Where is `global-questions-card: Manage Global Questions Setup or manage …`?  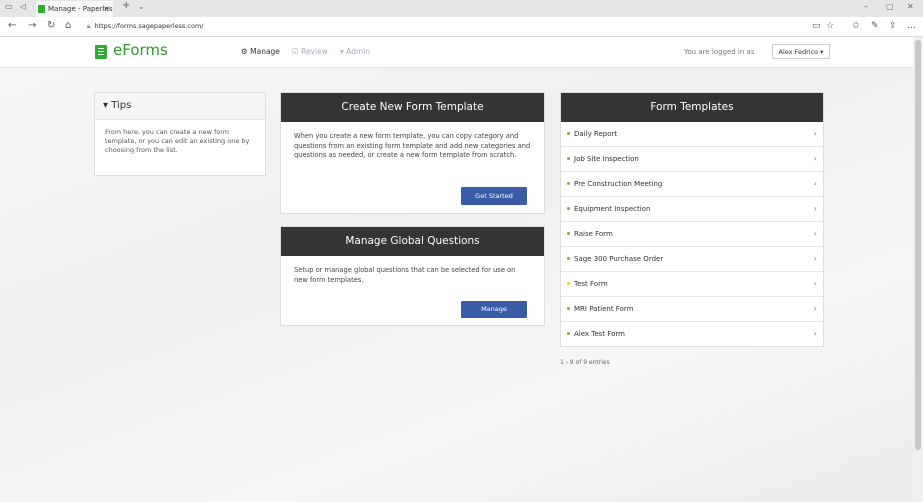 global-questions-card: Manage Global Questions Setup or manage … is located at coordinates (412, 276).